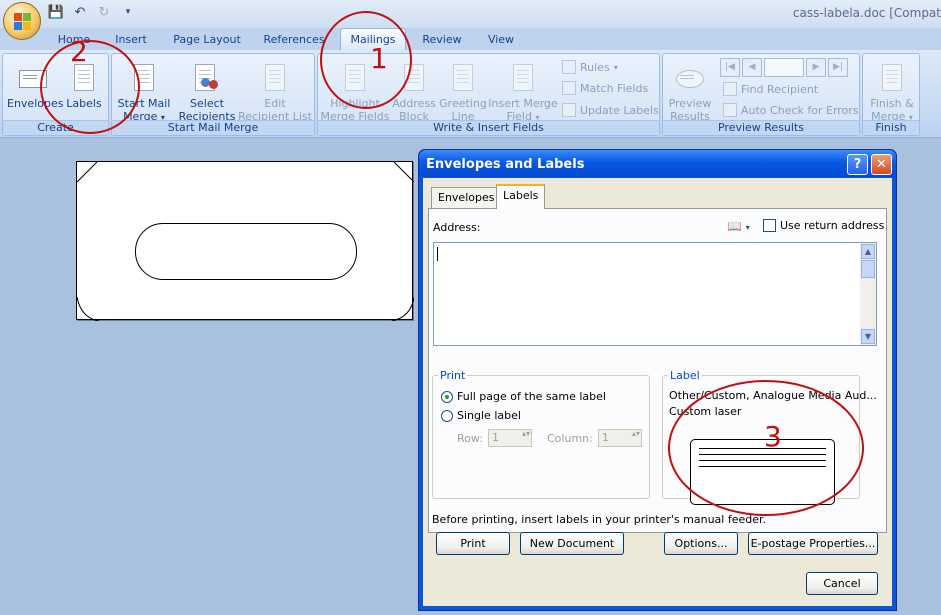 This screenshot has height=615, width=941. What do you see at coordinates (501, 40) in the screenshot?
I see `tab-view: View` at bounding box center [501, 40].